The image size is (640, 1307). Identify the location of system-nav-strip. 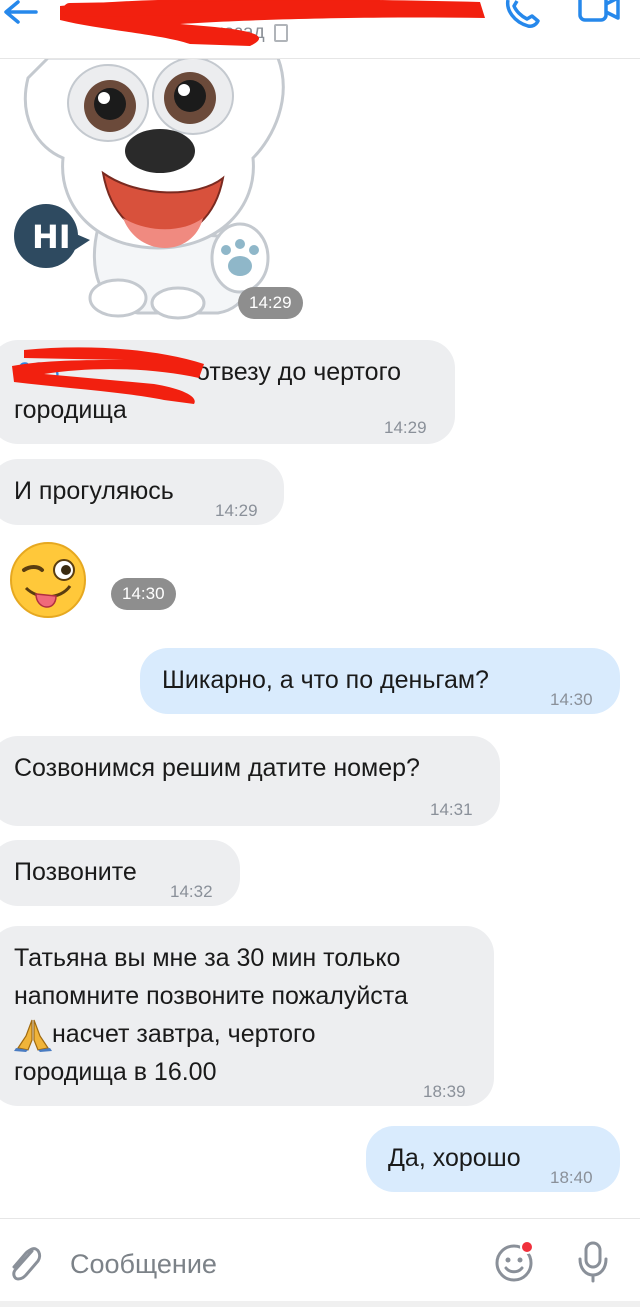
(320, 1304).